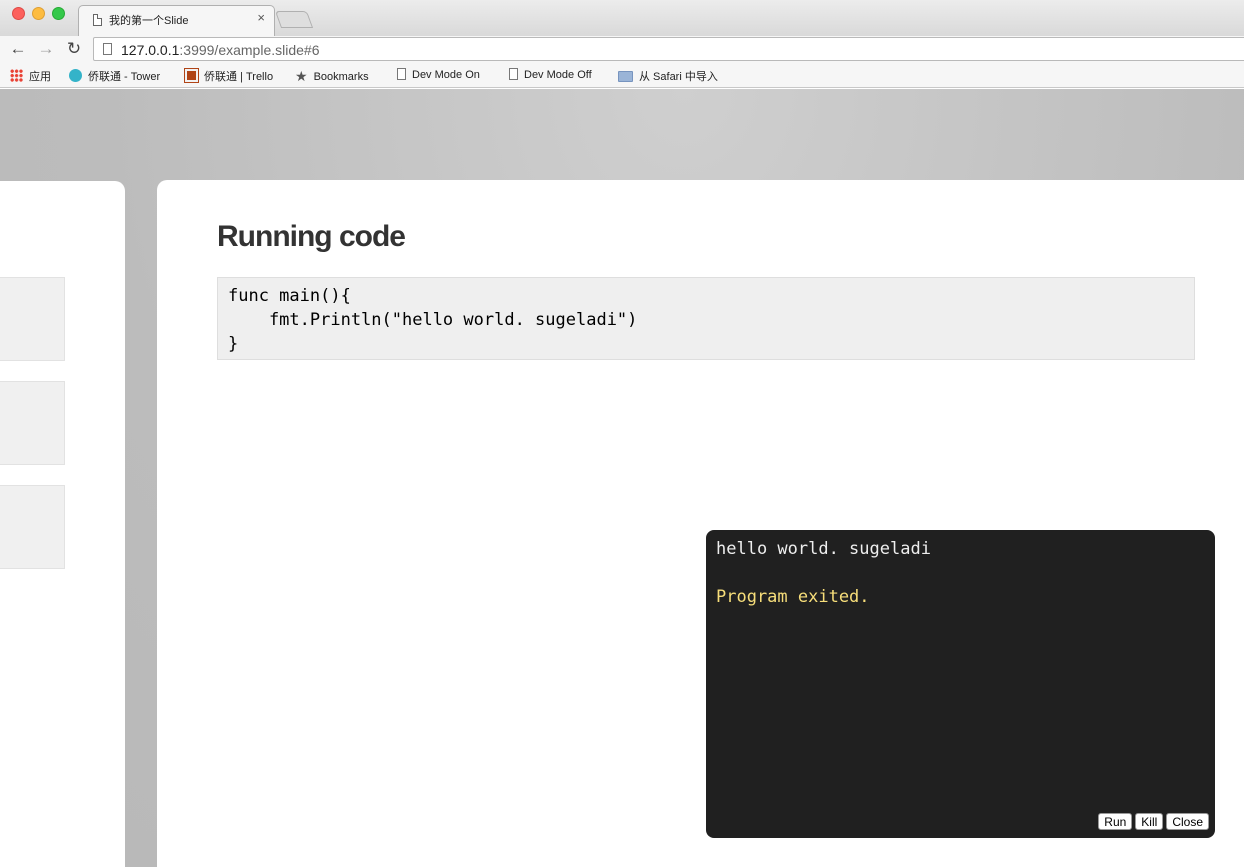  What do you see at coordinates (678, 77) in the screenshot?
I see `bookmark-label: 从 Safari 中导入` at bounding box center [678, 77].